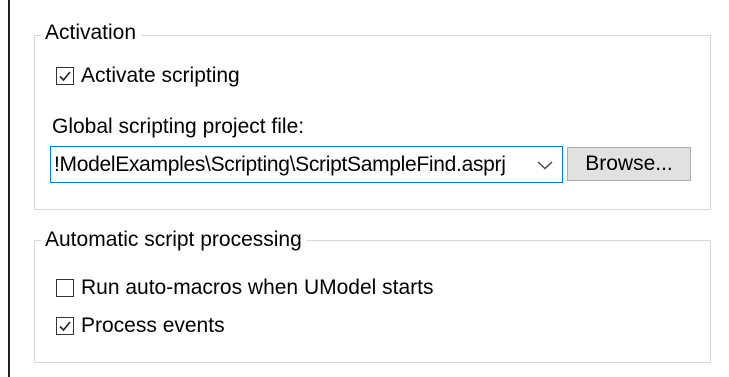 The height and width of the screenshot is (377, 729). I want to click on activate-scripting-check-box, so click(65, 76).